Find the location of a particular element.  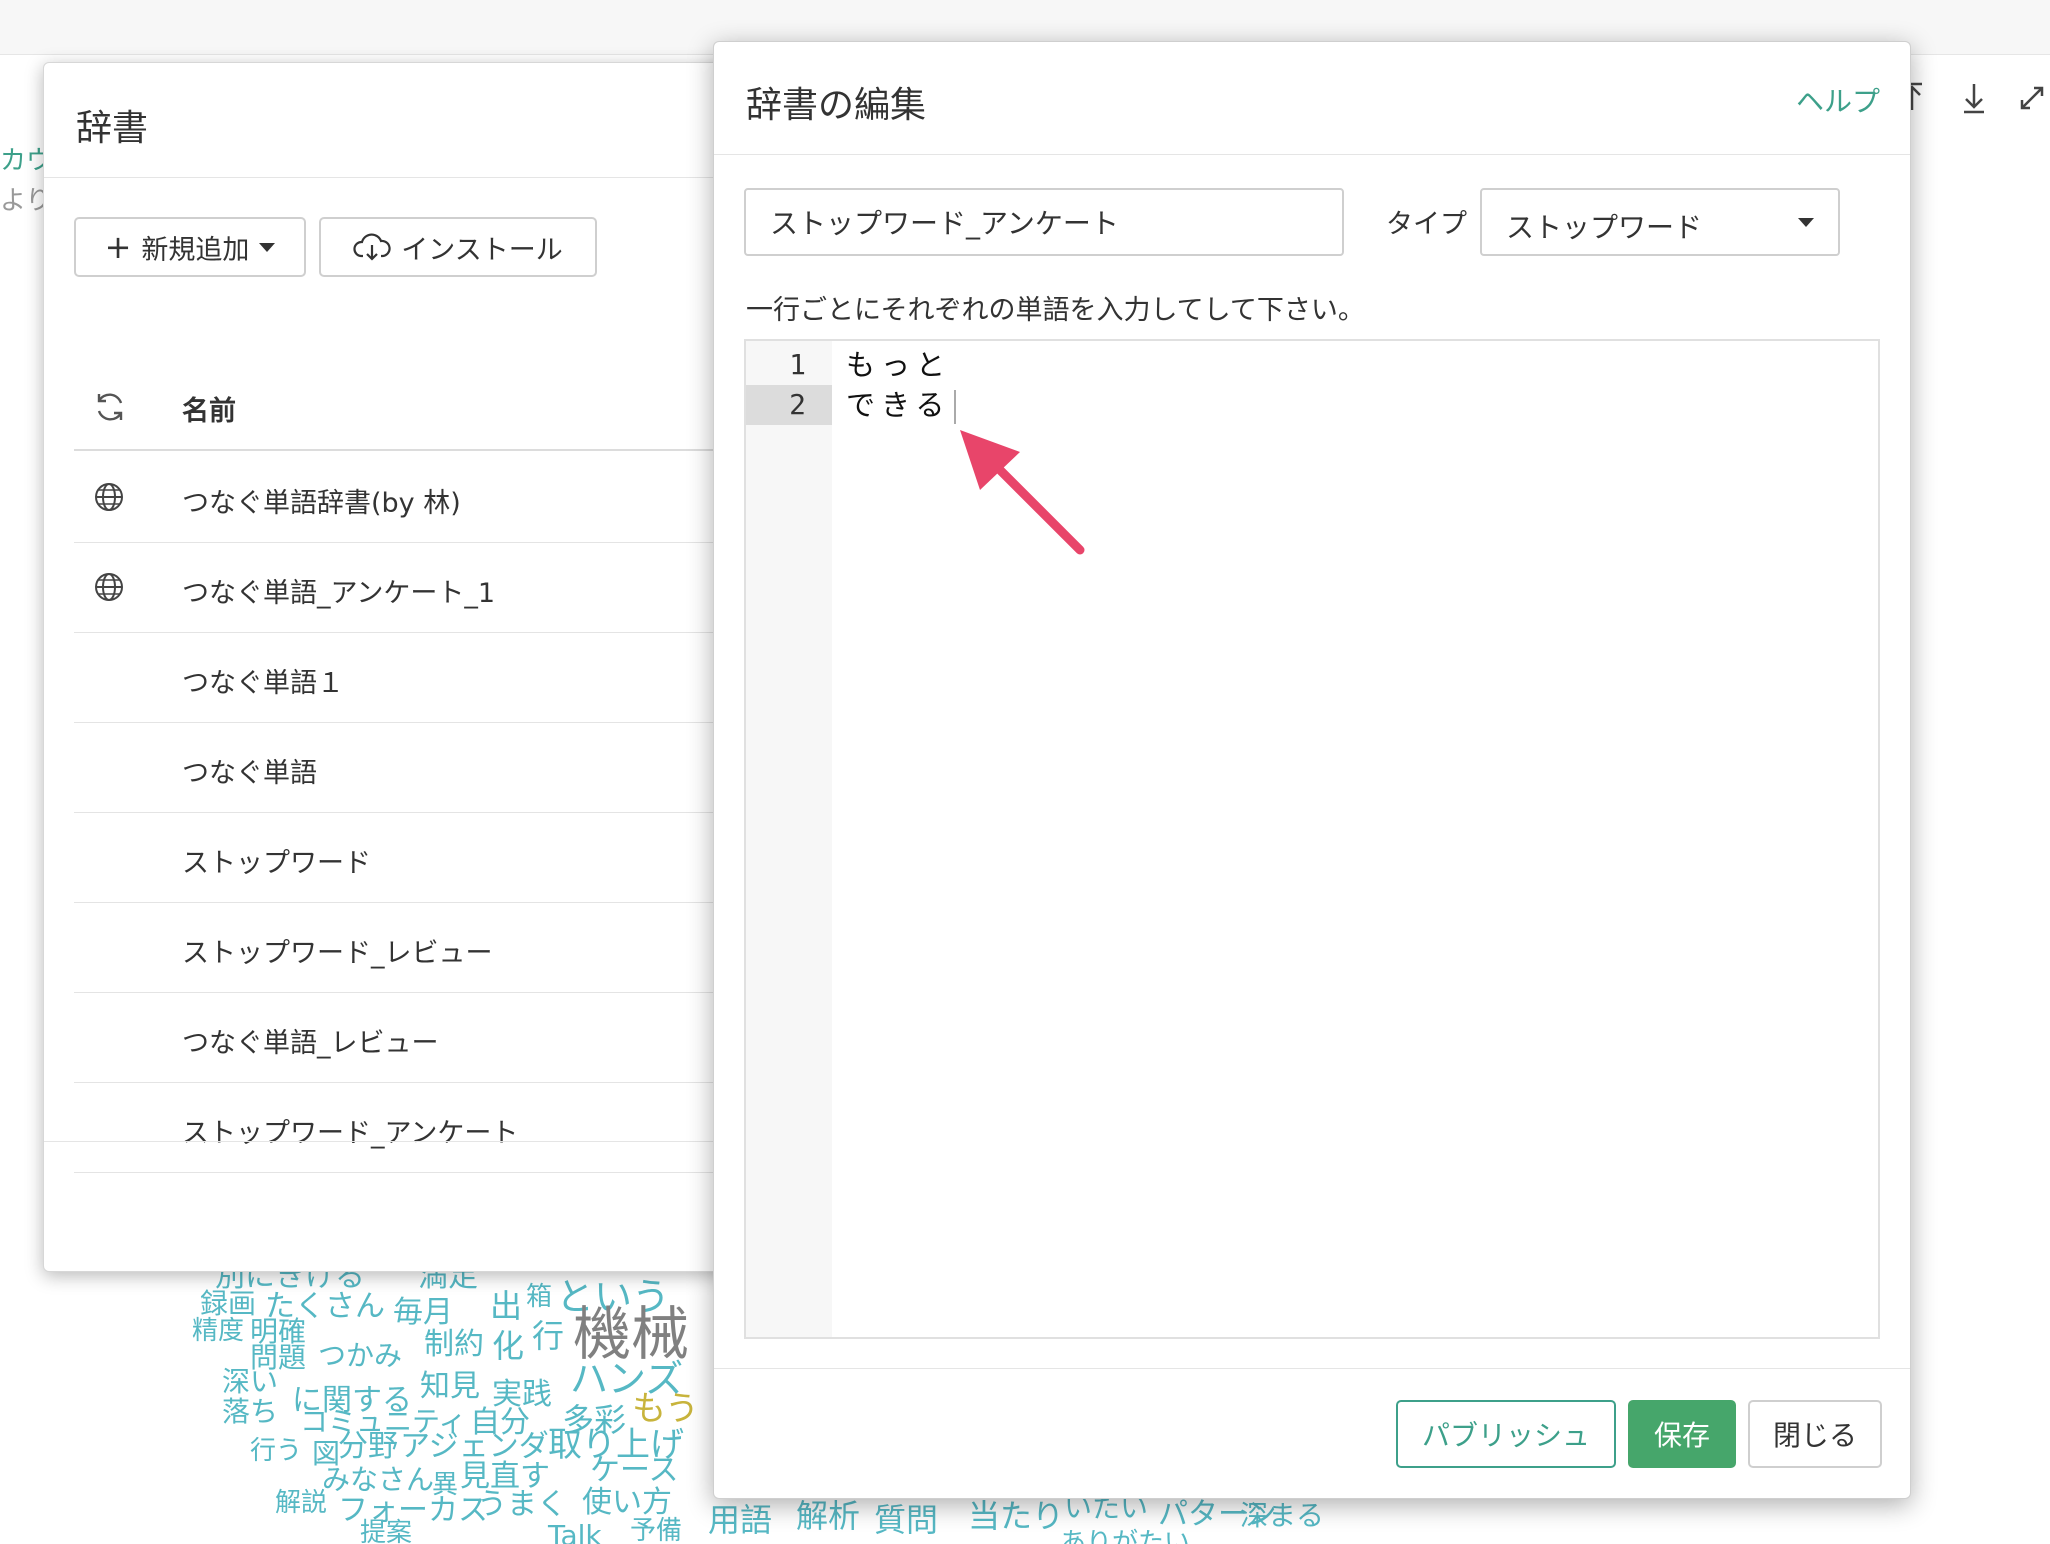

plus-icon: + is located at coordinates (118, 247).